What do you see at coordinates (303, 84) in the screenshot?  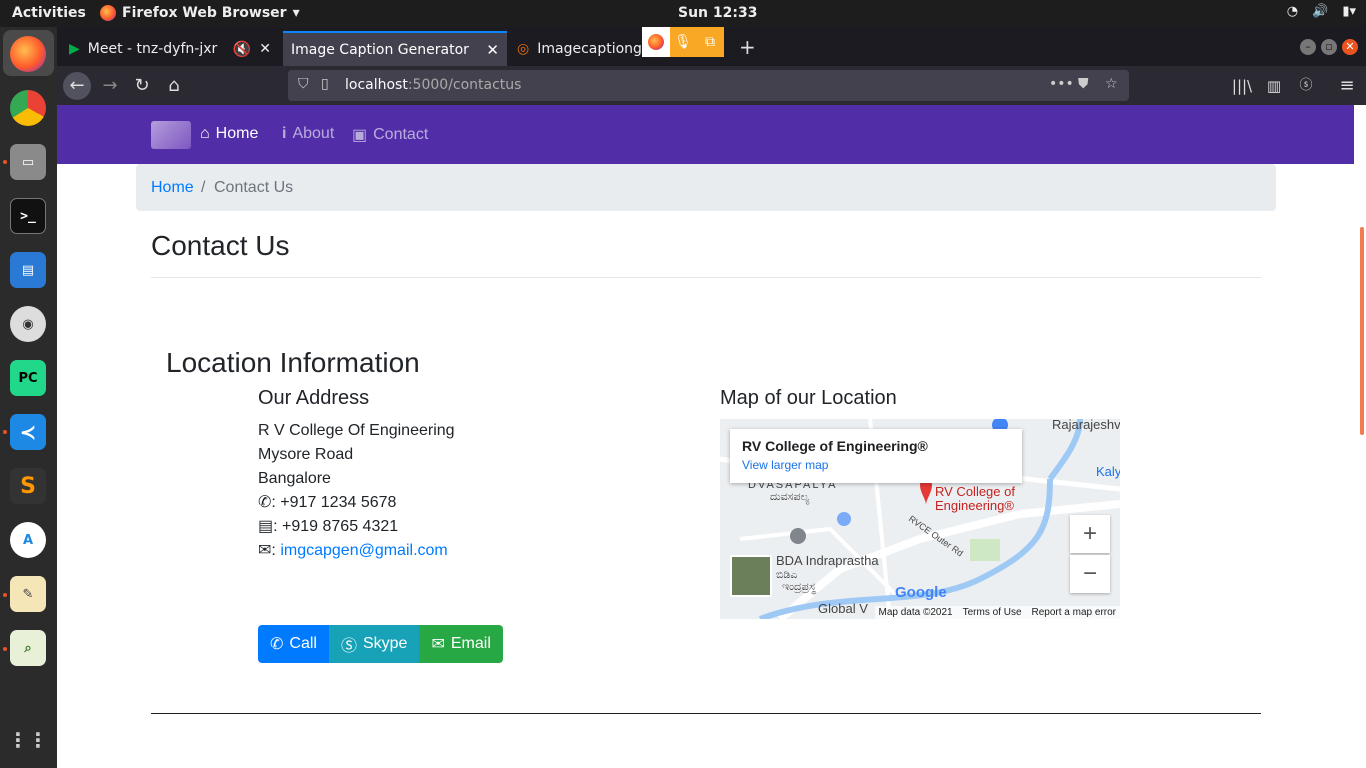 I see `shield-icon: ⛉` at bounding box center [303, 84].